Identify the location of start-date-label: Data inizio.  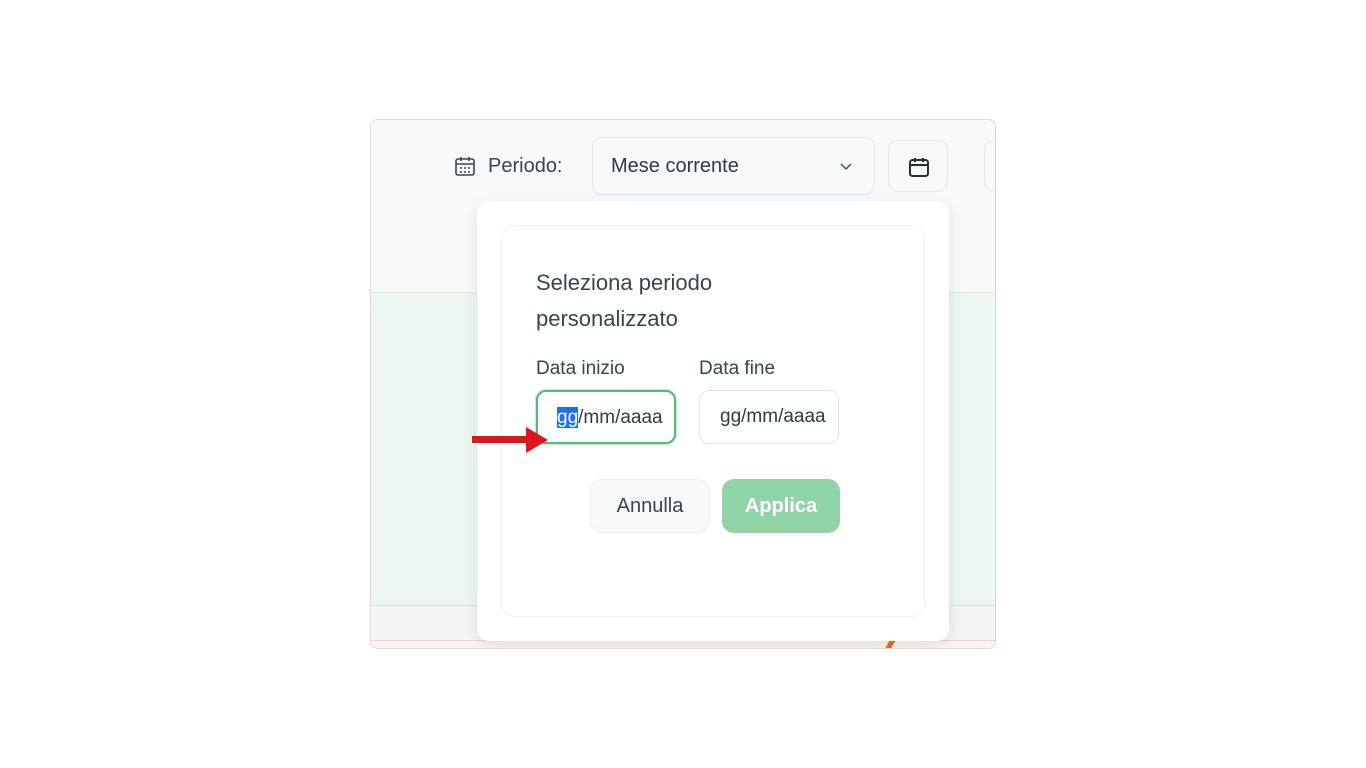
(580, 368).